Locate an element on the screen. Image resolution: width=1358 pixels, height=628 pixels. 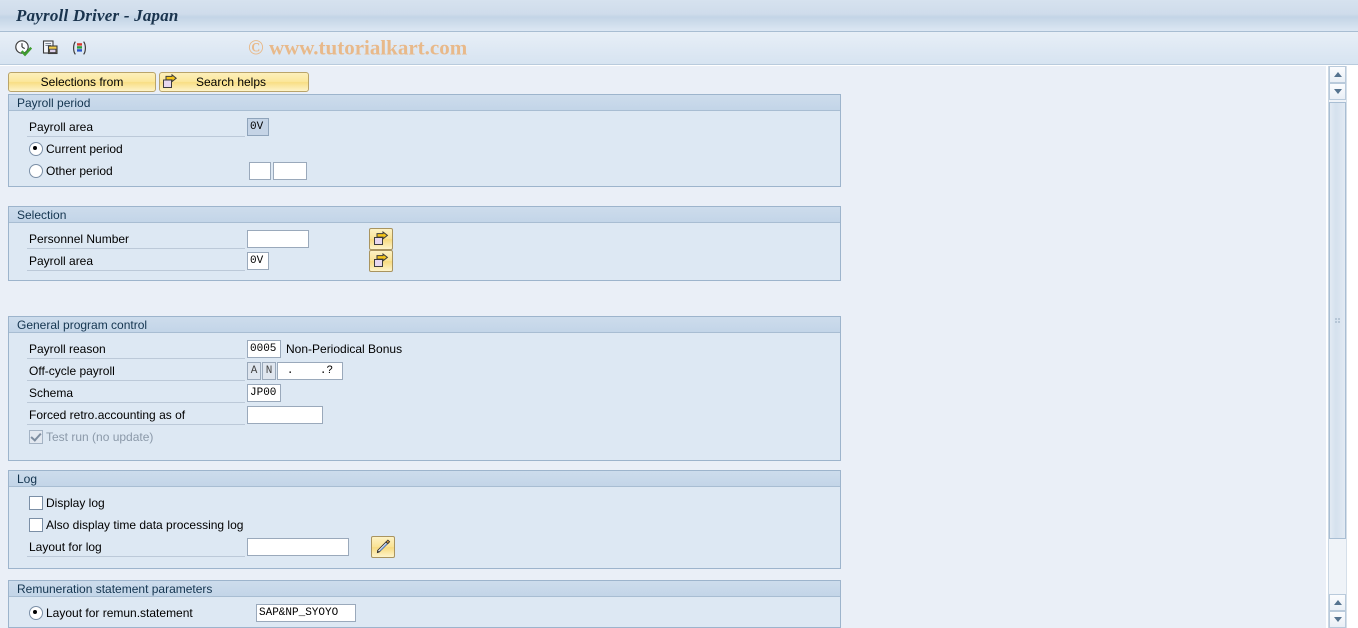
row-schema: Schema is located at coordinates (154, 393).